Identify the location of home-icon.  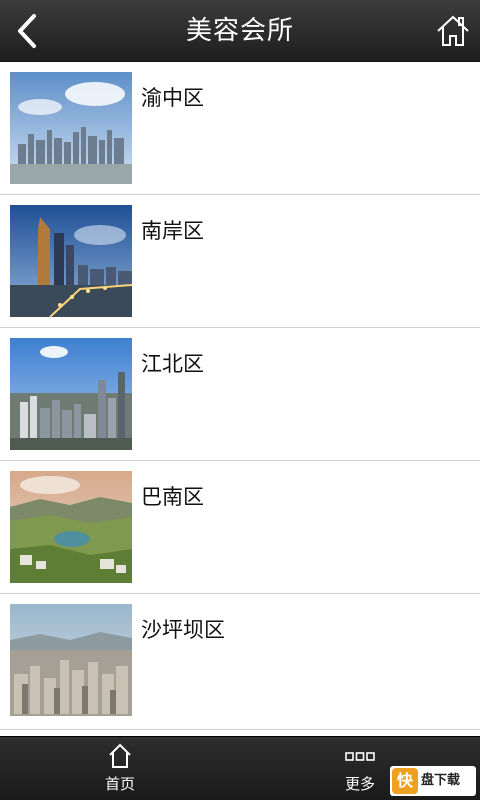
(453, 31).